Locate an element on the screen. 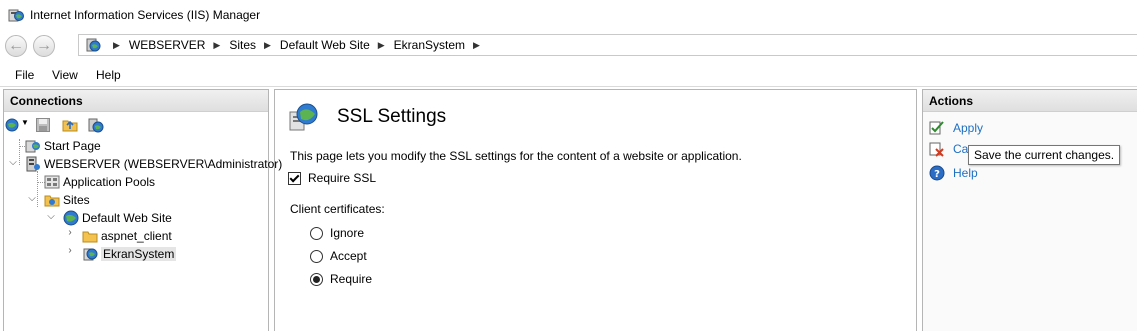 This screenshot has height=331, width=1137. tree-node-server: WEBSERVER (WEBSERVER\Administrator) is located at coordinates (153, 164).